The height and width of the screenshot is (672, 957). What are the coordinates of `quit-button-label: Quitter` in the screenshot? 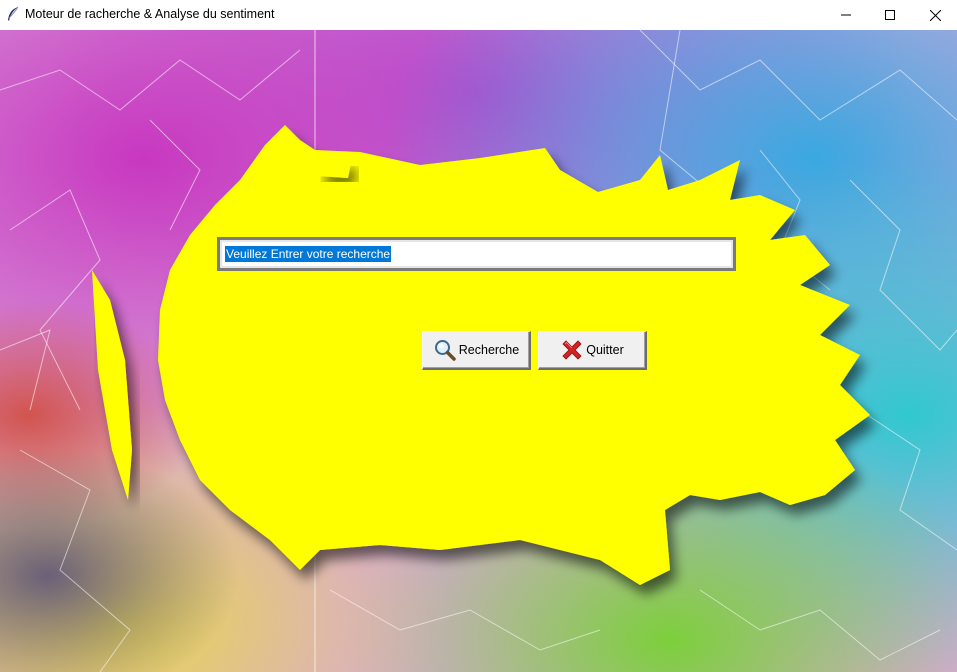 It's located at (605, 350).